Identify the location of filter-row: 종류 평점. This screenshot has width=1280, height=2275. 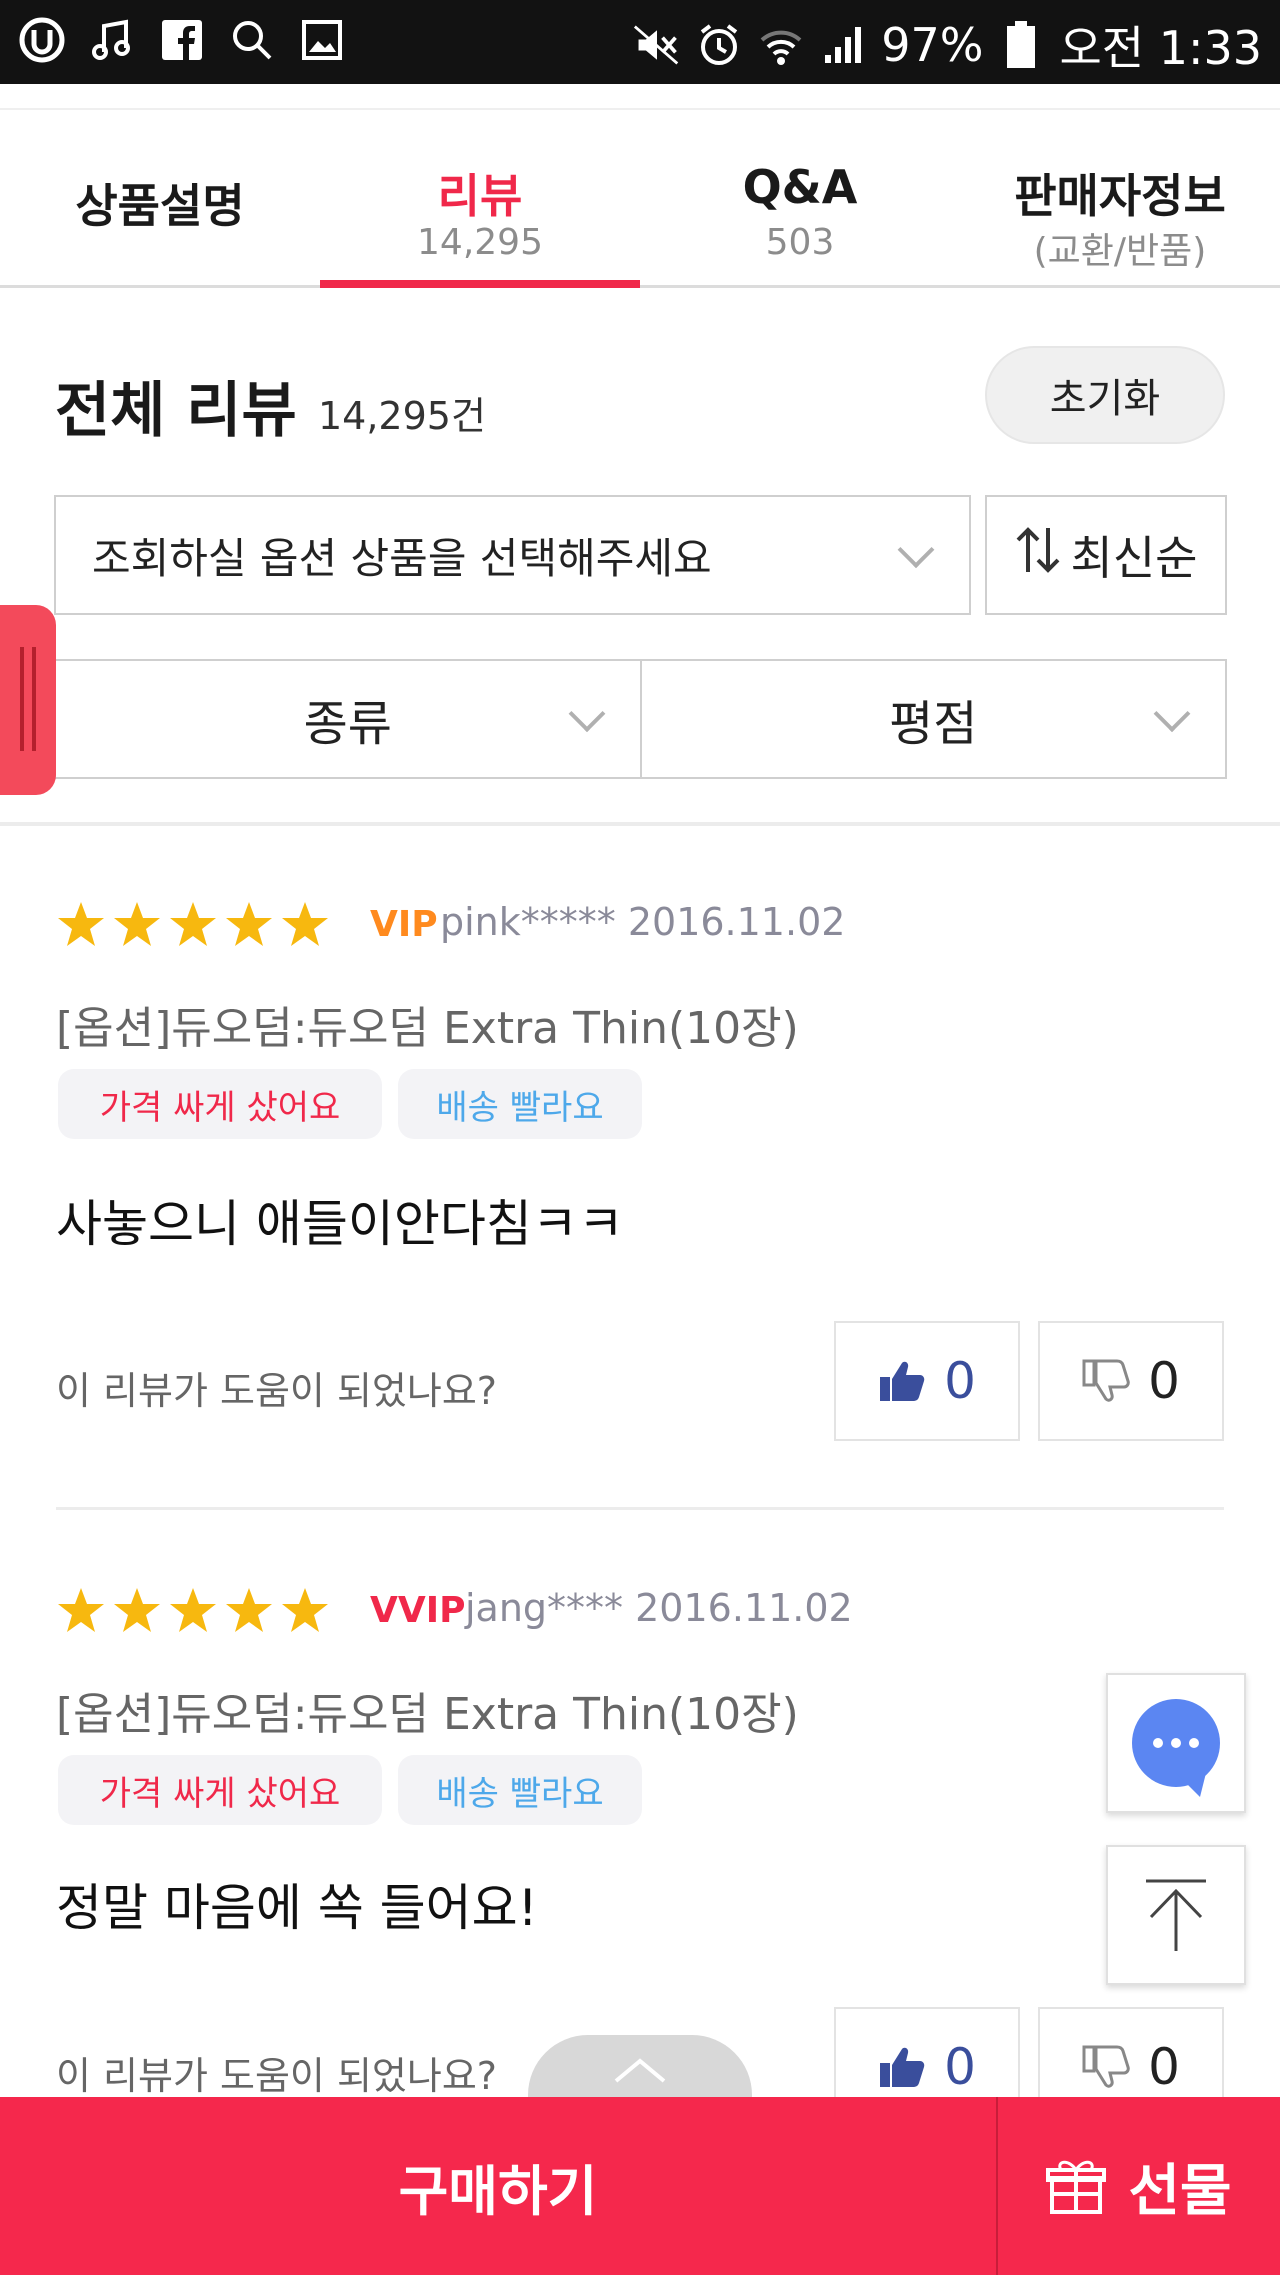
(640, 719).